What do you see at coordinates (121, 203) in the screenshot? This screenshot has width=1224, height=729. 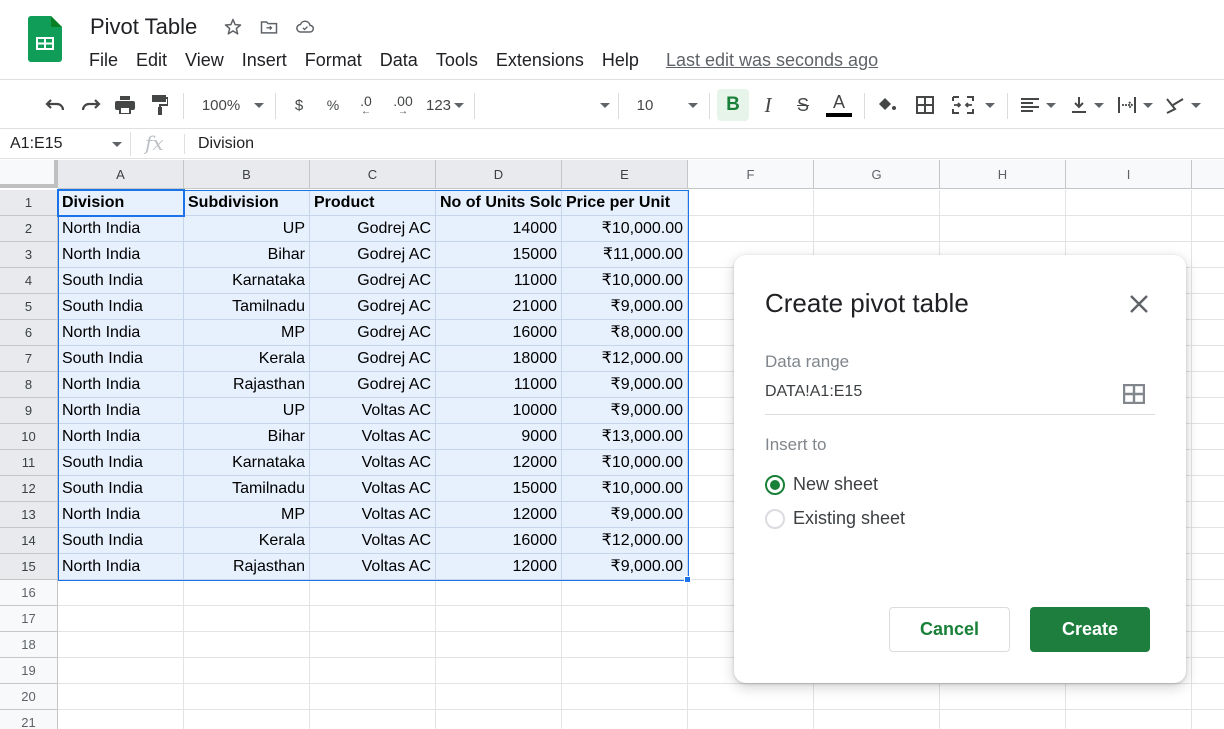 I see `header-cell: Division` at bounding box center [121, 203].